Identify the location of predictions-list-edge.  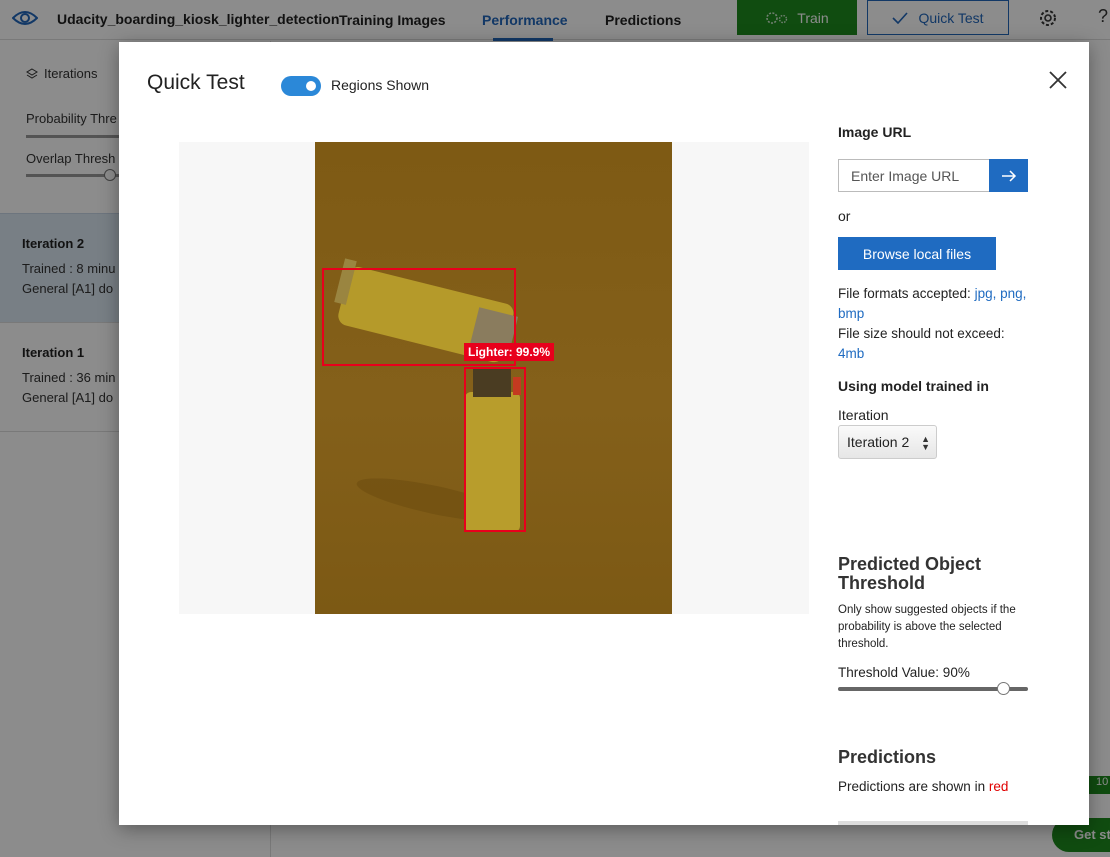
(933, 823).